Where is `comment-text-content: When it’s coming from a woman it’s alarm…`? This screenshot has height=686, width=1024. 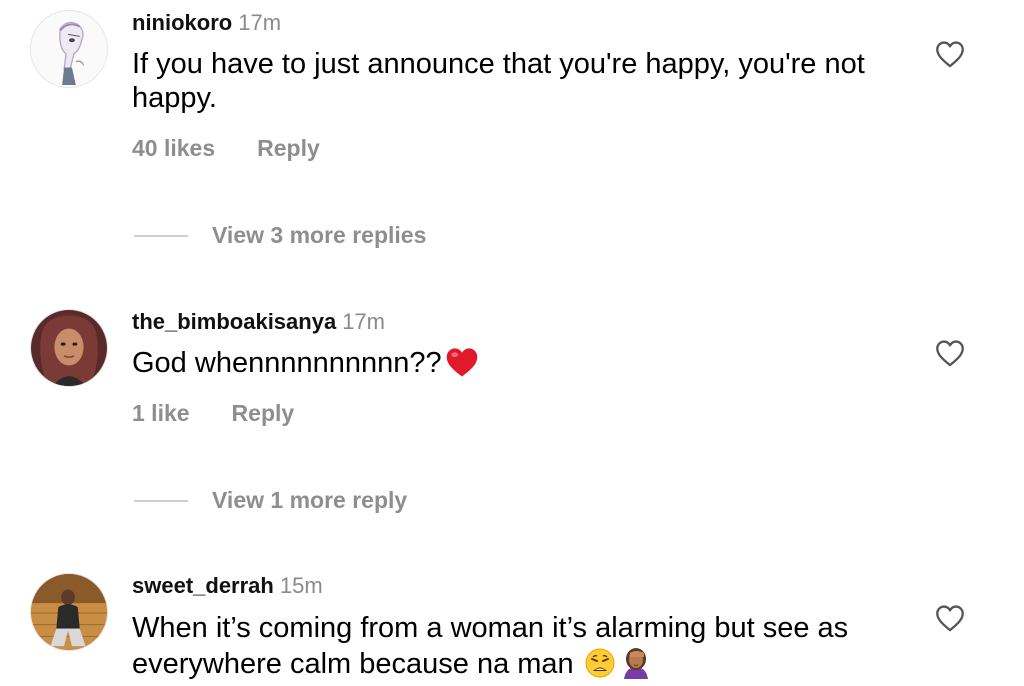 comment-text-content: When it’s coming from a woman it’s alarm… is located at coordinates (490, 646).